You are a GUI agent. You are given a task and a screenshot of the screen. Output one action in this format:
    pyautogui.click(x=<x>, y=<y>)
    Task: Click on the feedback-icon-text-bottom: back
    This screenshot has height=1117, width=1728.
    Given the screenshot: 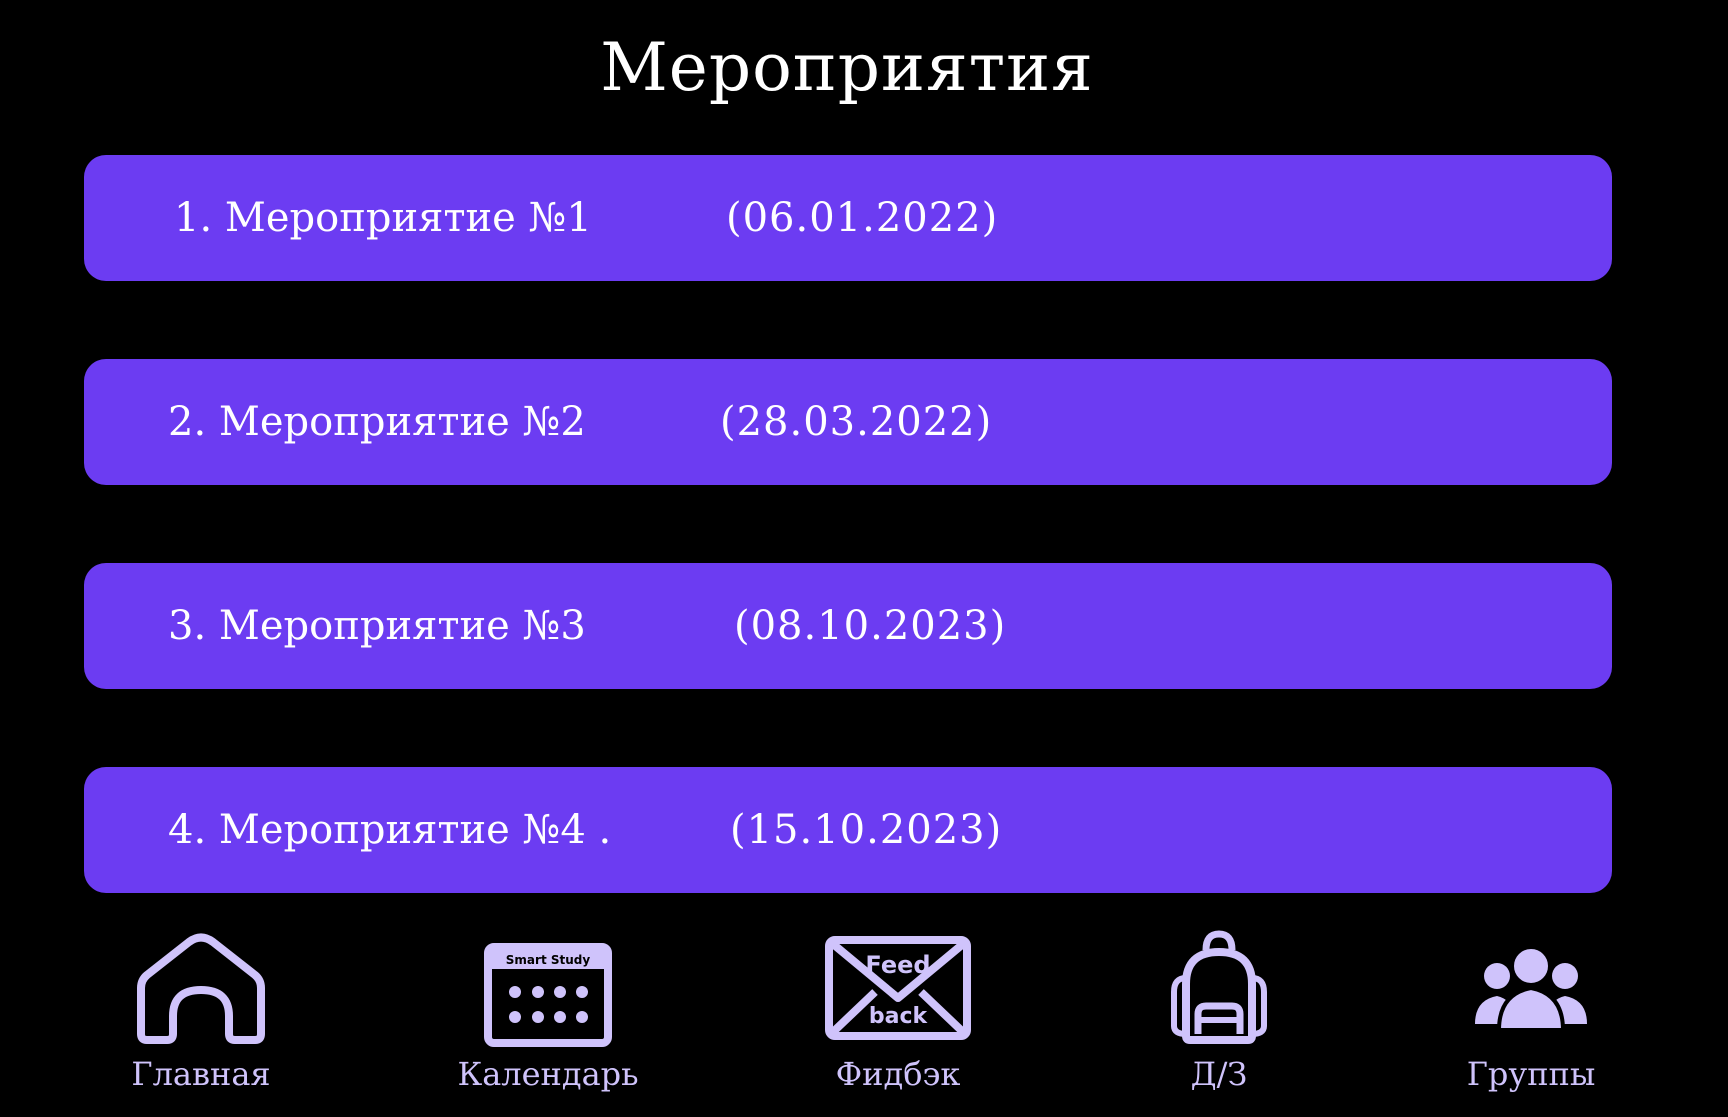 What is the action you would take?
    pyautogui.click(x=899, y=1016)
    